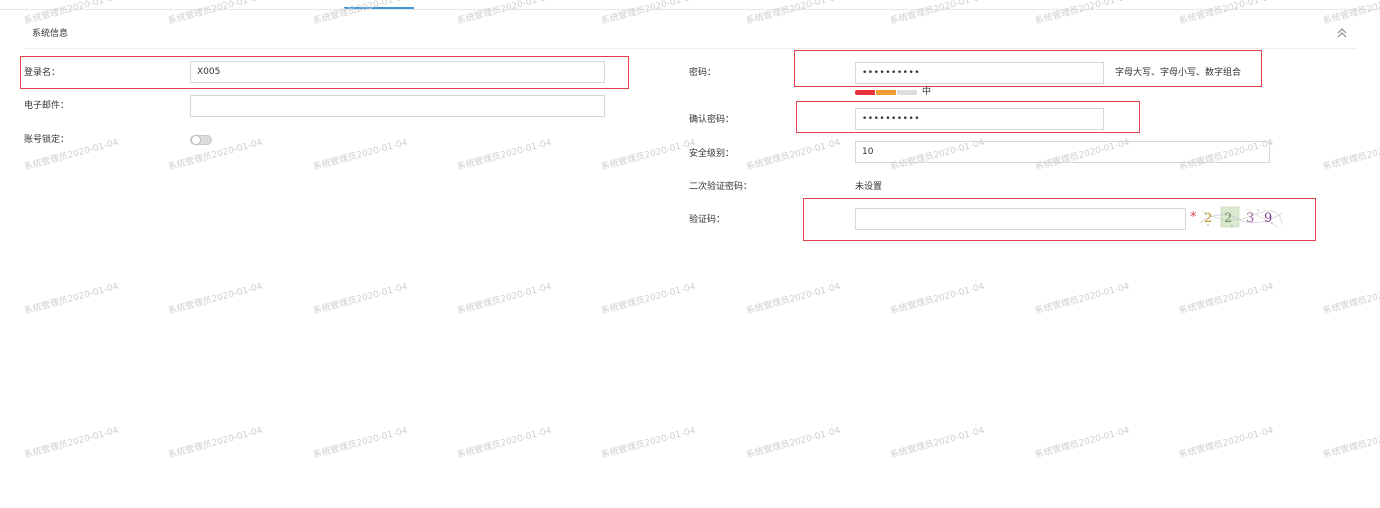 The image size is (1380, 508). I want to click on password-value: ••••••••••, so click(891, 73).